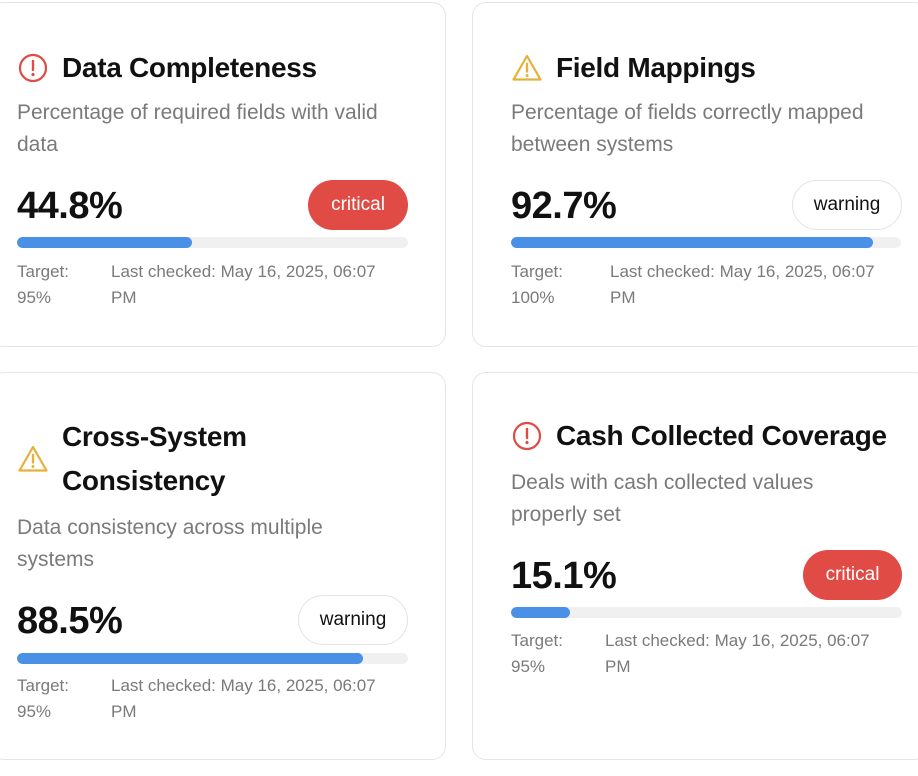  Describe the element at coordinates (564, 576) in the screenshot. I see `metric-value: 15.1%` at that location.